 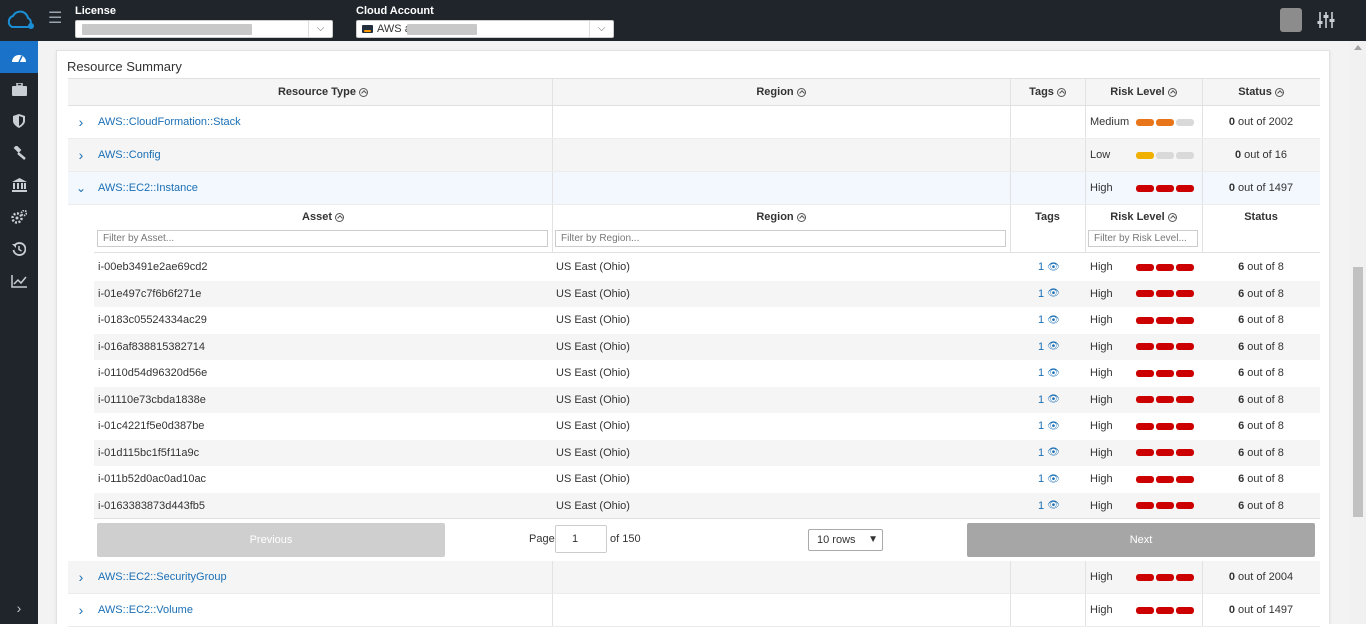 I want to click on asset-id: i-0163383873d443fb5, so click(x=151, y=506).